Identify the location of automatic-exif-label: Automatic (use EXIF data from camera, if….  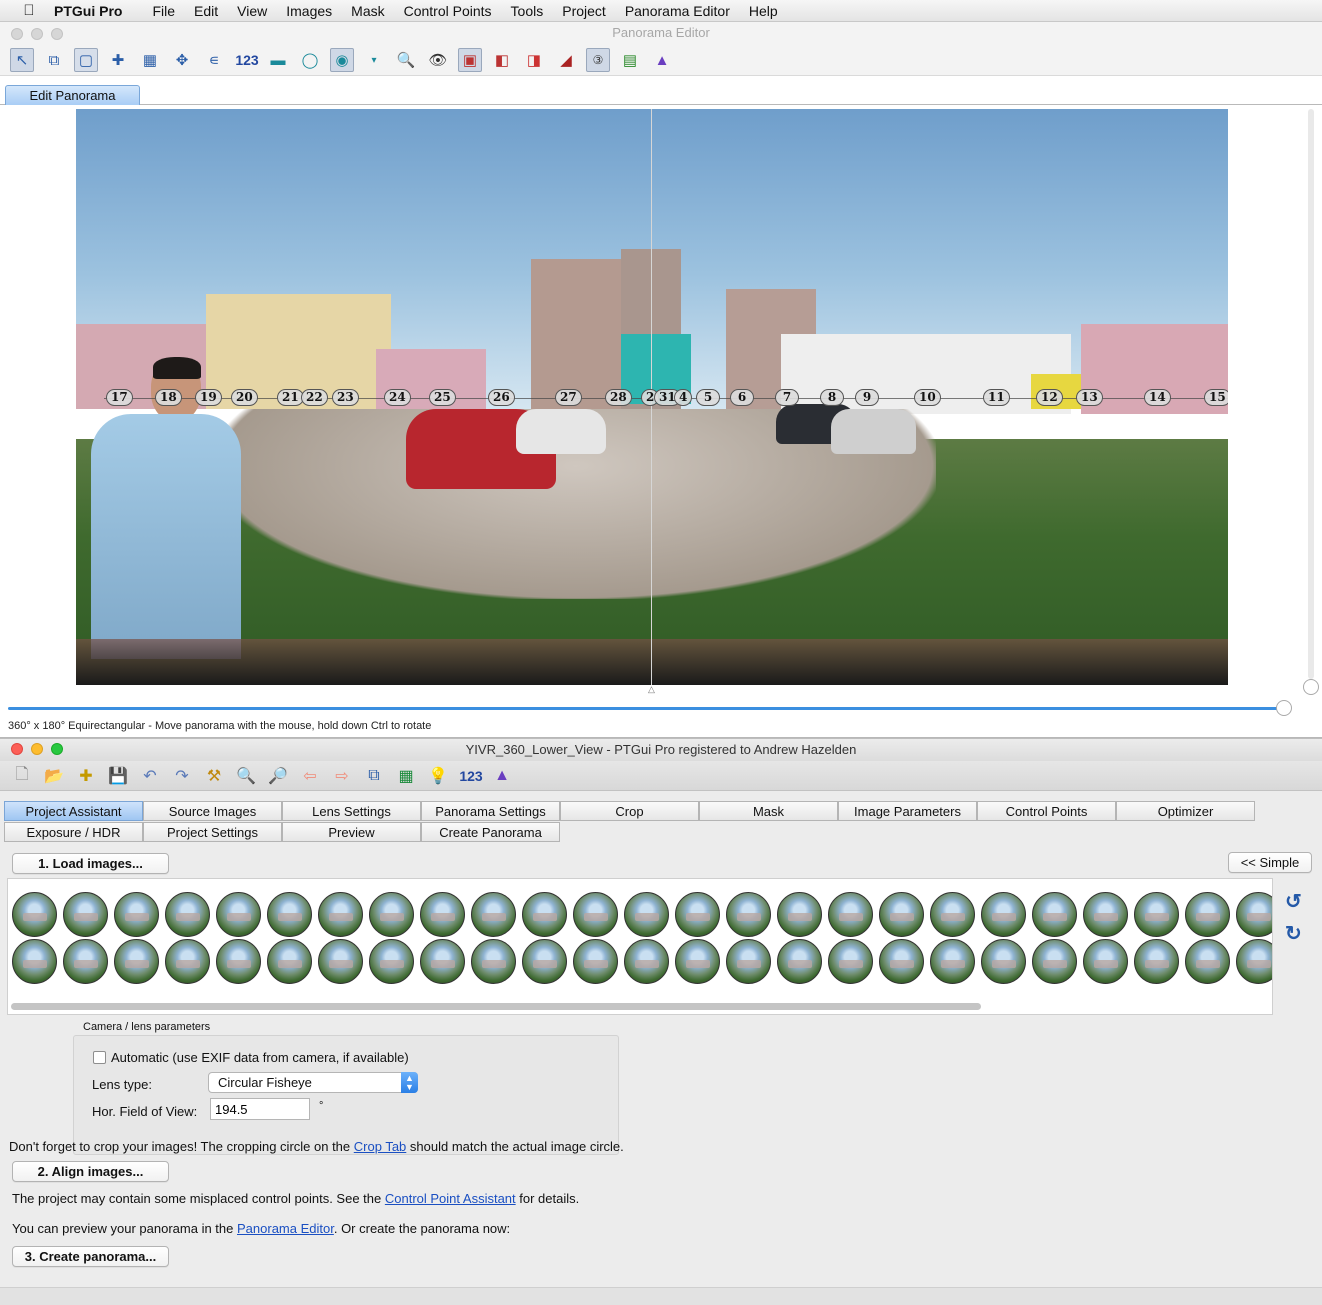
(260, 1057).